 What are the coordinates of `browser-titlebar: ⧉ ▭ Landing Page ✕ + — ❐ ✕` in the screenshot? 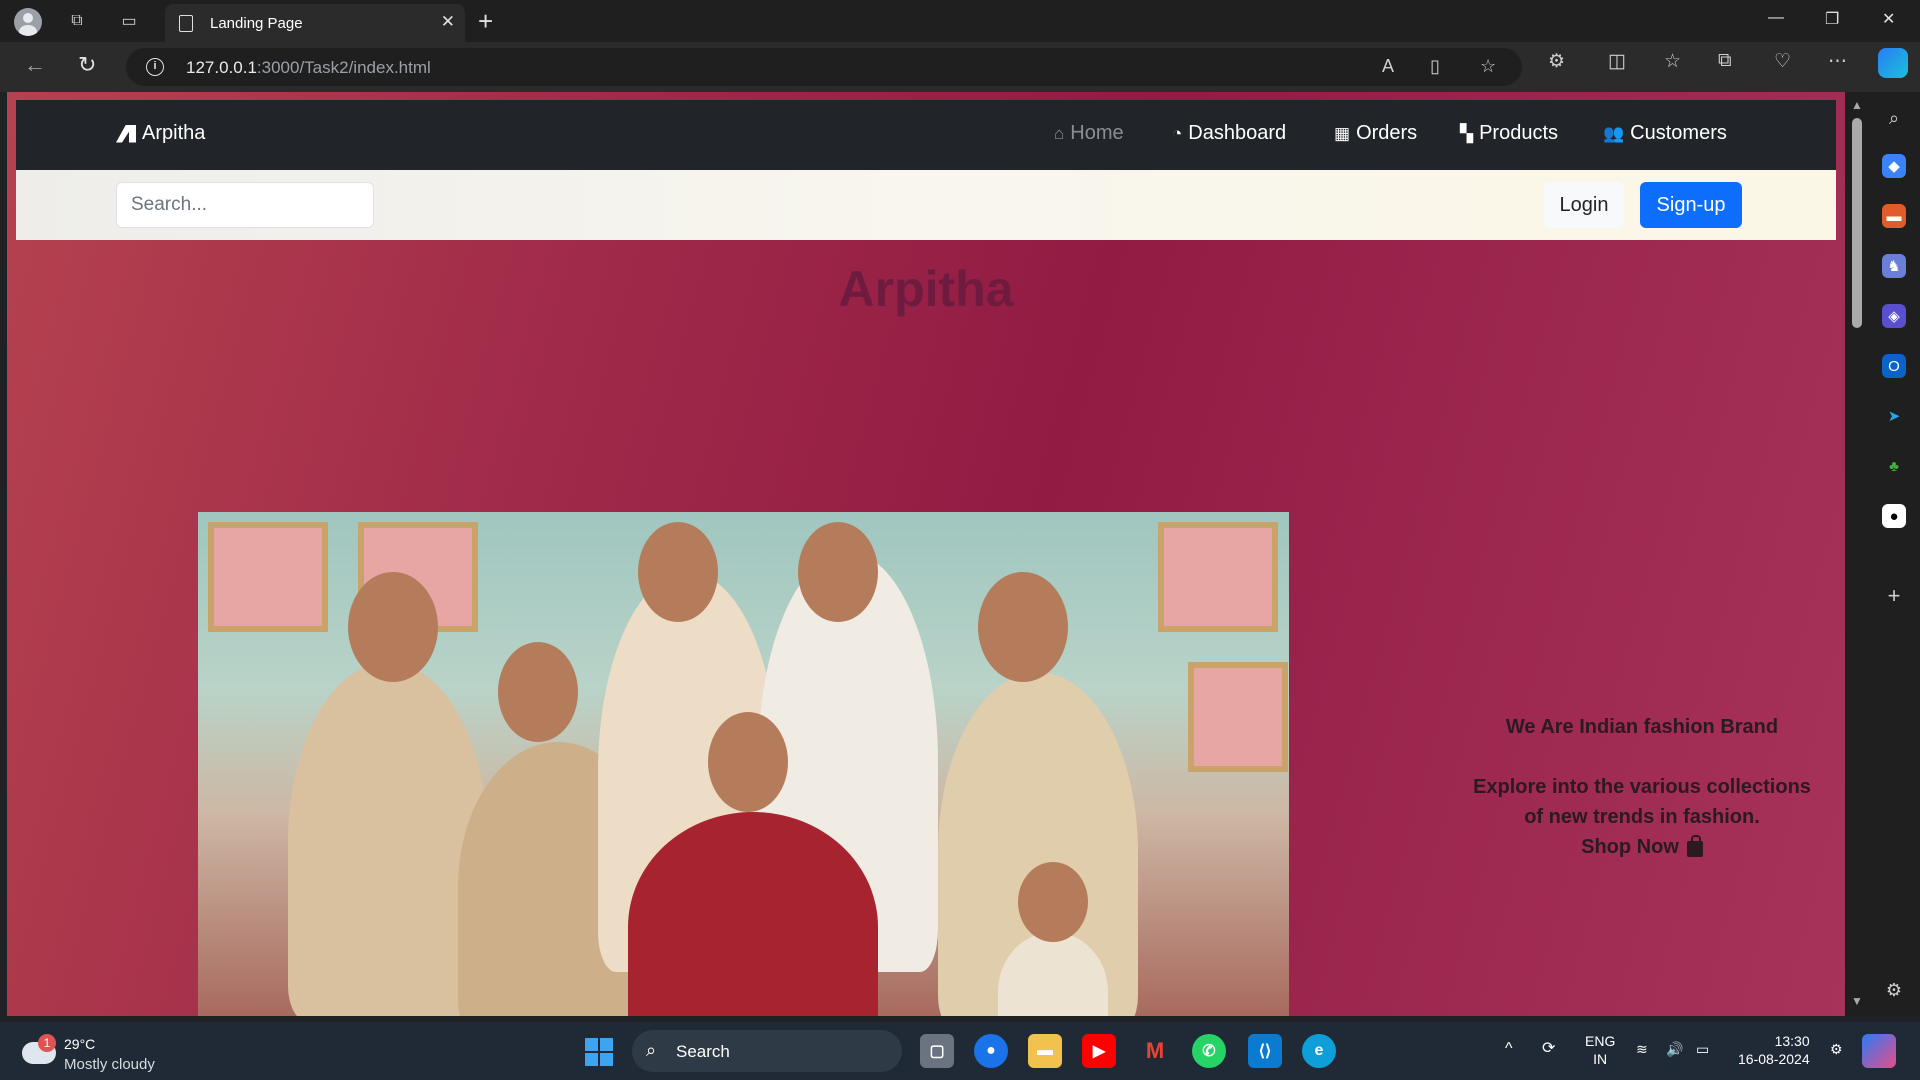 It's located at (960, 21).